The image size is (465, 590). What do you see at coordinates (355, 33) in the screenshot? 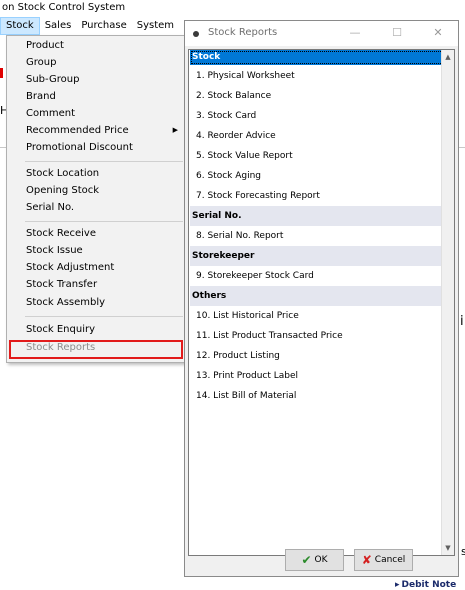
I see `minimize-icon: —` at bounding box center [355, 33].